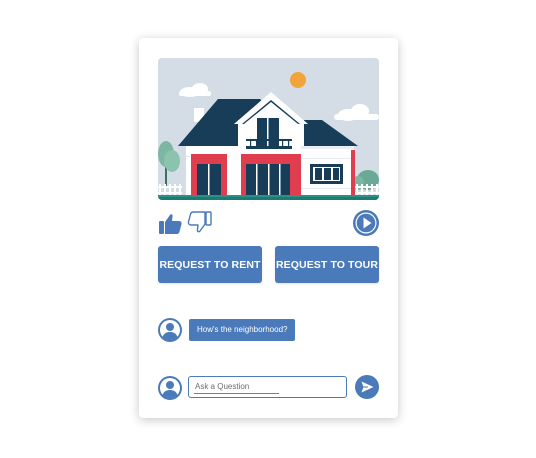  What do you see at coordinates (298, 80) in the screenshot?
I see `sun-shape` at bounding box center [298, 80].